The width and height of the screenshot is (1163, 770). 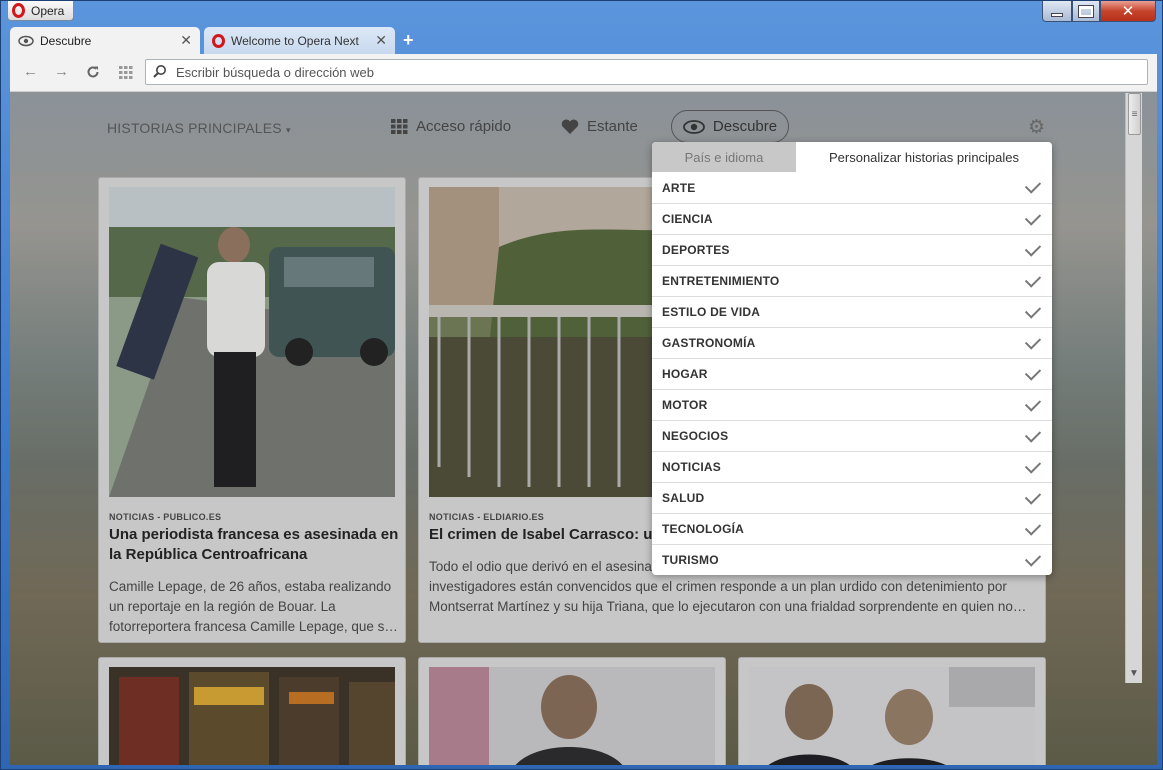 I want to click on window-controls: ✕, so click(x=1099, y=11).